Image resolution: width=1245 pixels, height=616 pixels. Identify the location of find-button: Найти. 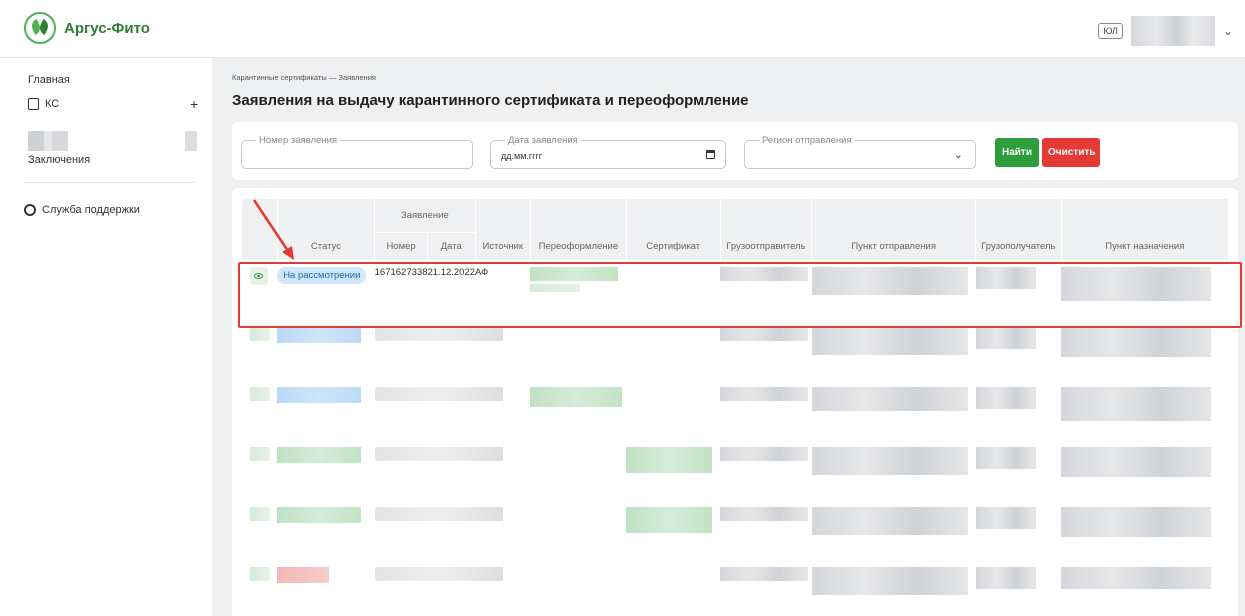
(1017, 152).